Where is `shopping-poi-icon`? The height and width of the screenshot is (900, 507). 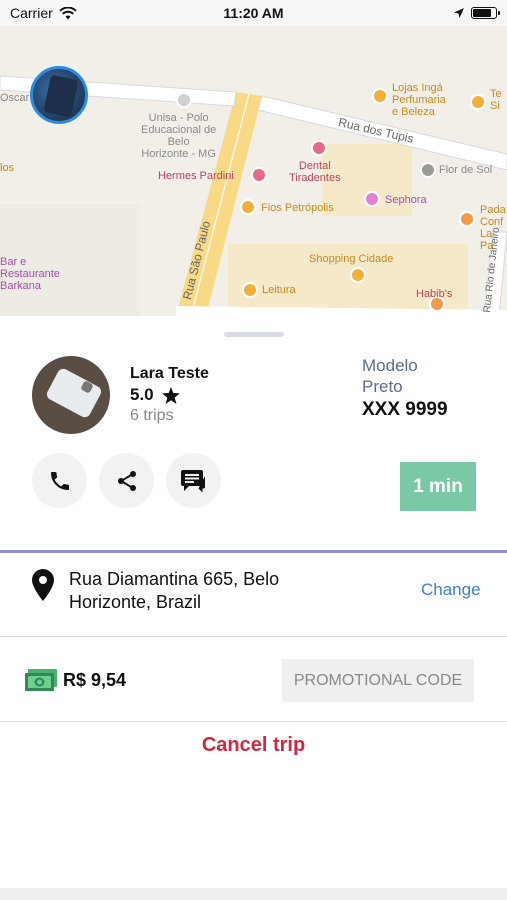
shopping-poi-icon is located at coordinates (358, 275).